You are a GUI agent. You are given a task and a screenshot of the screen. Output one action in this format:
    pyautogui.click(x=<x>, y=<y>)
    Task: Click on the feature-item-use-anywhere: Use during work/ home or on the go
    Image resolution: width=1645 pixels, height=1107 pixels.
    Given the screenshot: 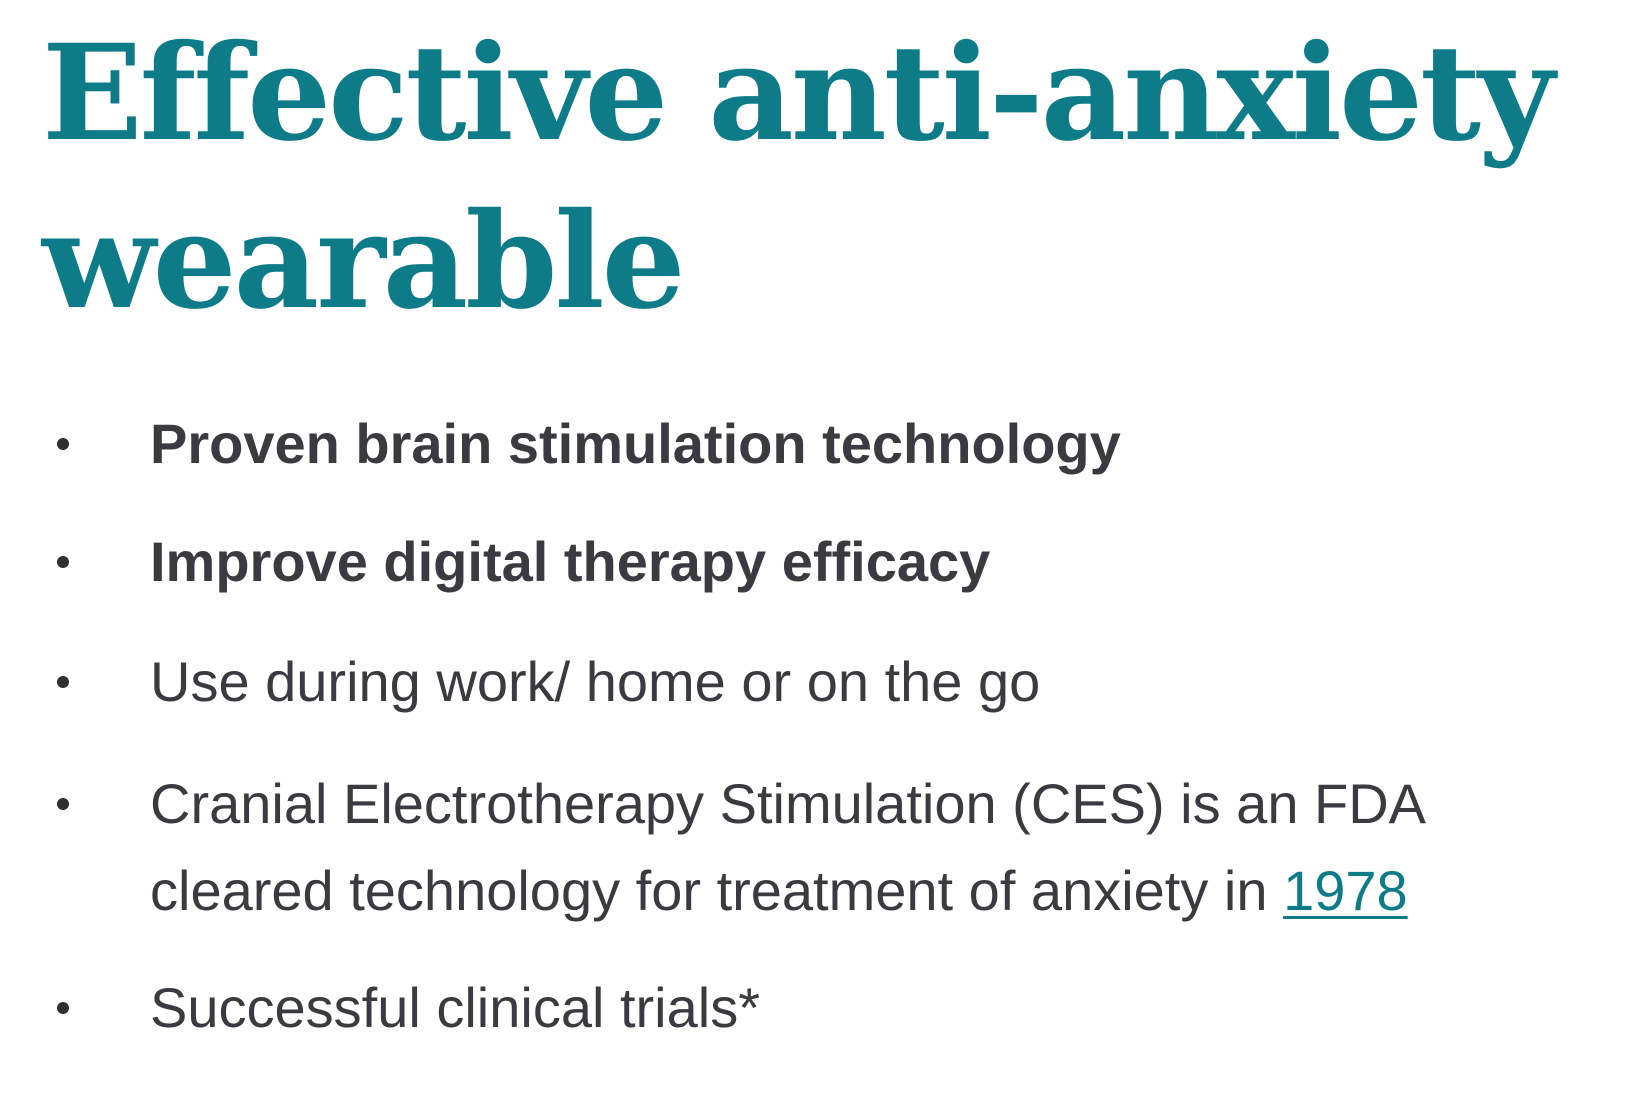 What is the action you would take?
    pyautogui.click(x=795, y=681)
    